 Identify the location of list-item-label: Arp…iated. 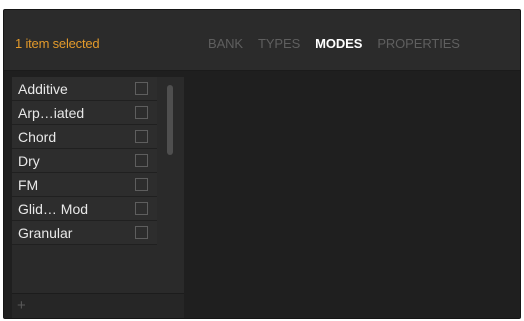
(51, 113).